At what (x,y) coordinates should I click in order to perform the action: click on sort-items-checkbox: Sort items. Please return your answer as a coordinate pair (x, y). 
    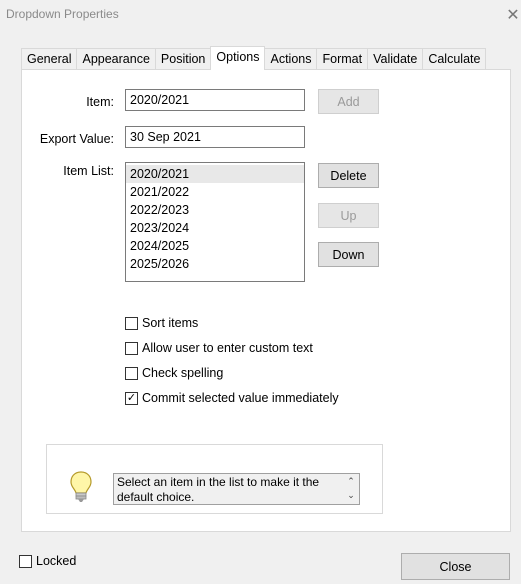
    Looking at the image, I should click on (161, 323).